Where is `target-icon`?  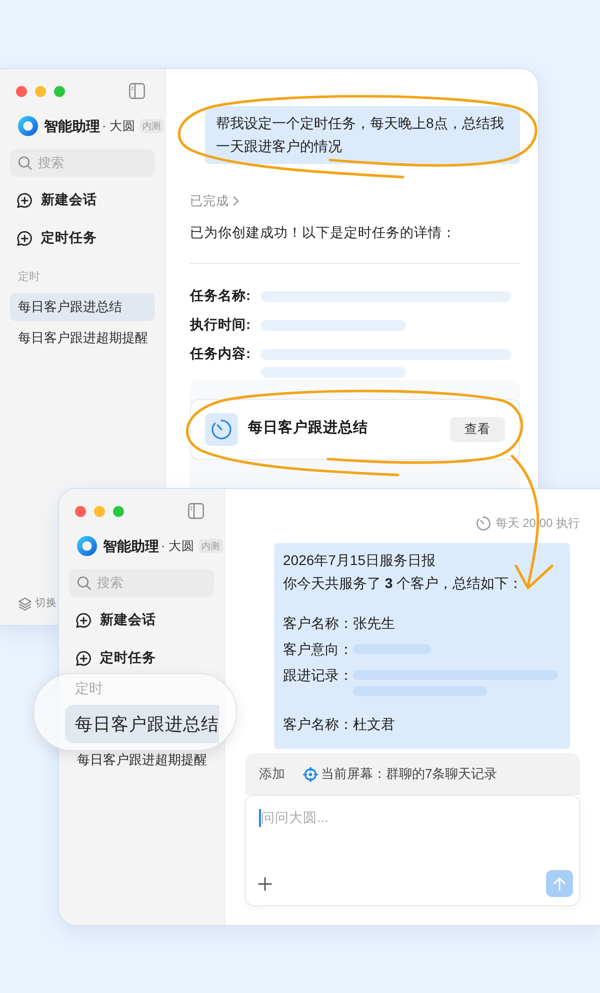
target-icon is located at coordinates (310, 774).